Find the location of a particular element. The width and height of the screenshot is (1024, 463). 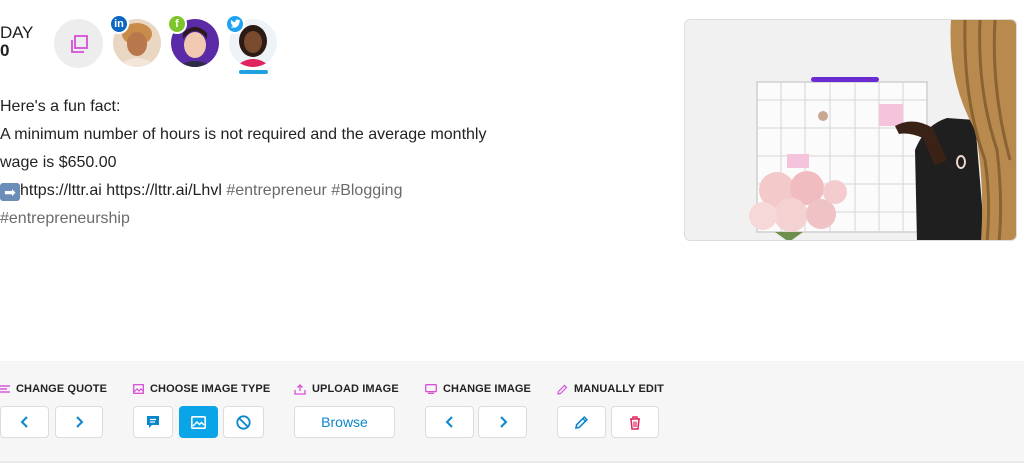

next-quote-button is located at coordinates (79, 422).